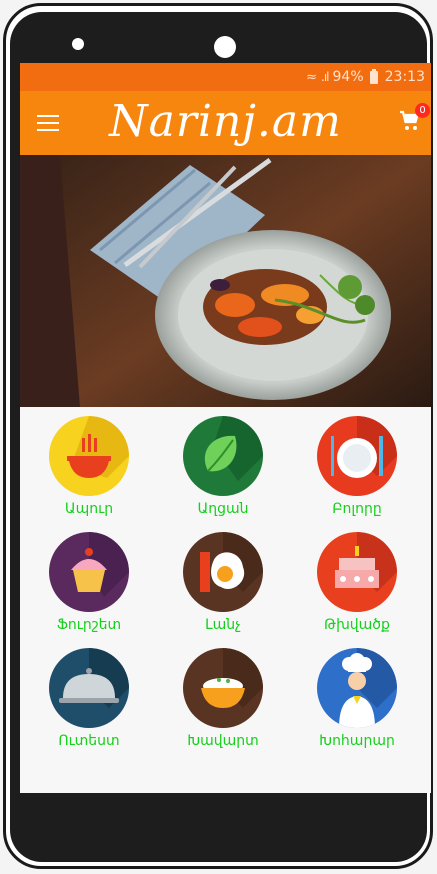  I want to click on category-label: Խավարտ, so click(223, 741).